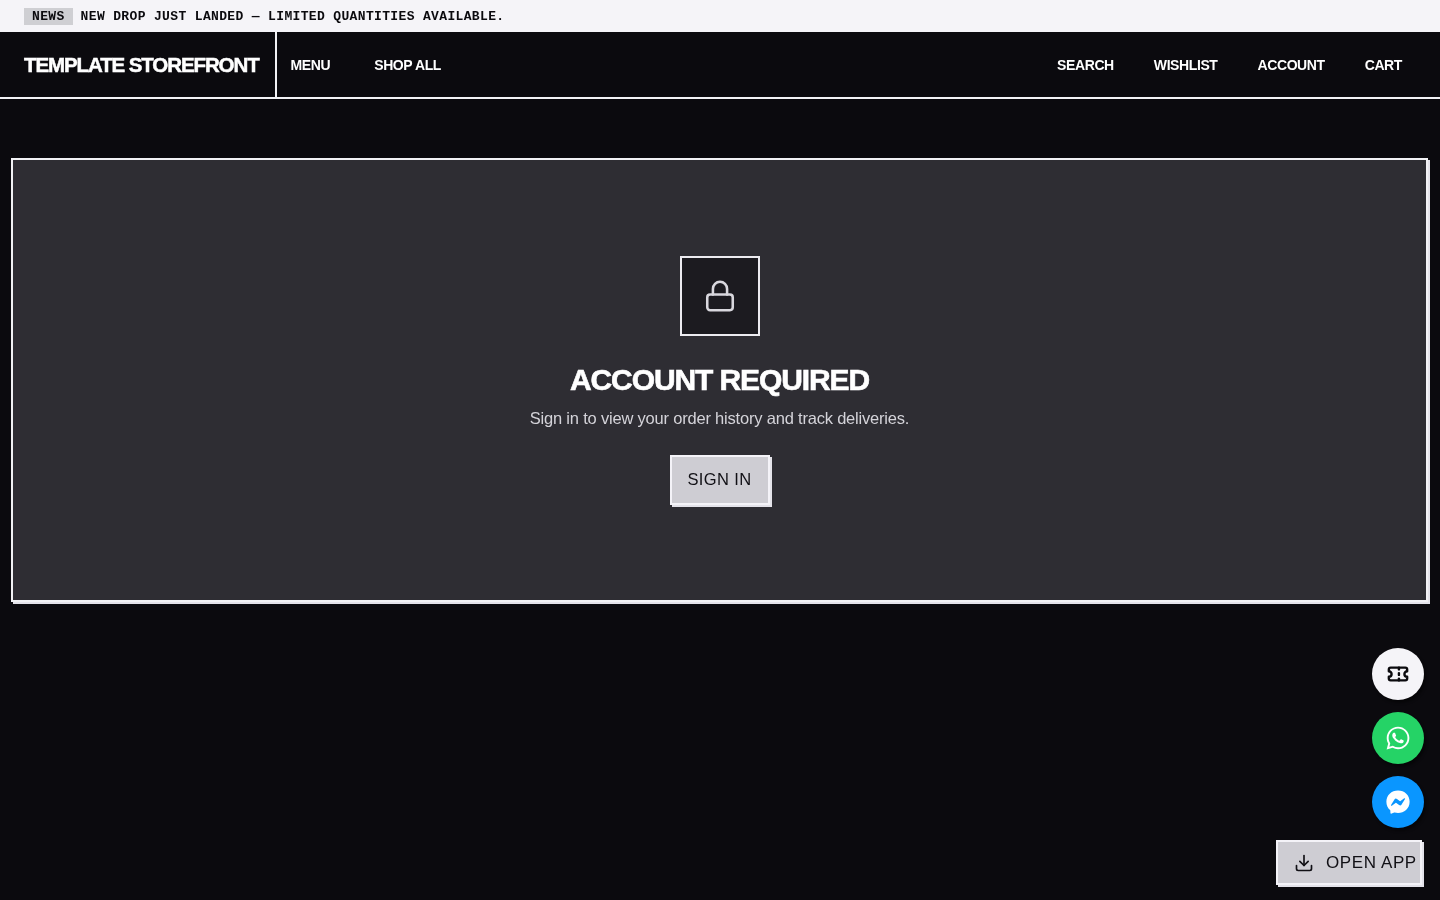  What do you see at coordinates (1291, 64) in the screenshot?
I see `nav-link: ACCOUNT` at bounding box center [1291, 64].